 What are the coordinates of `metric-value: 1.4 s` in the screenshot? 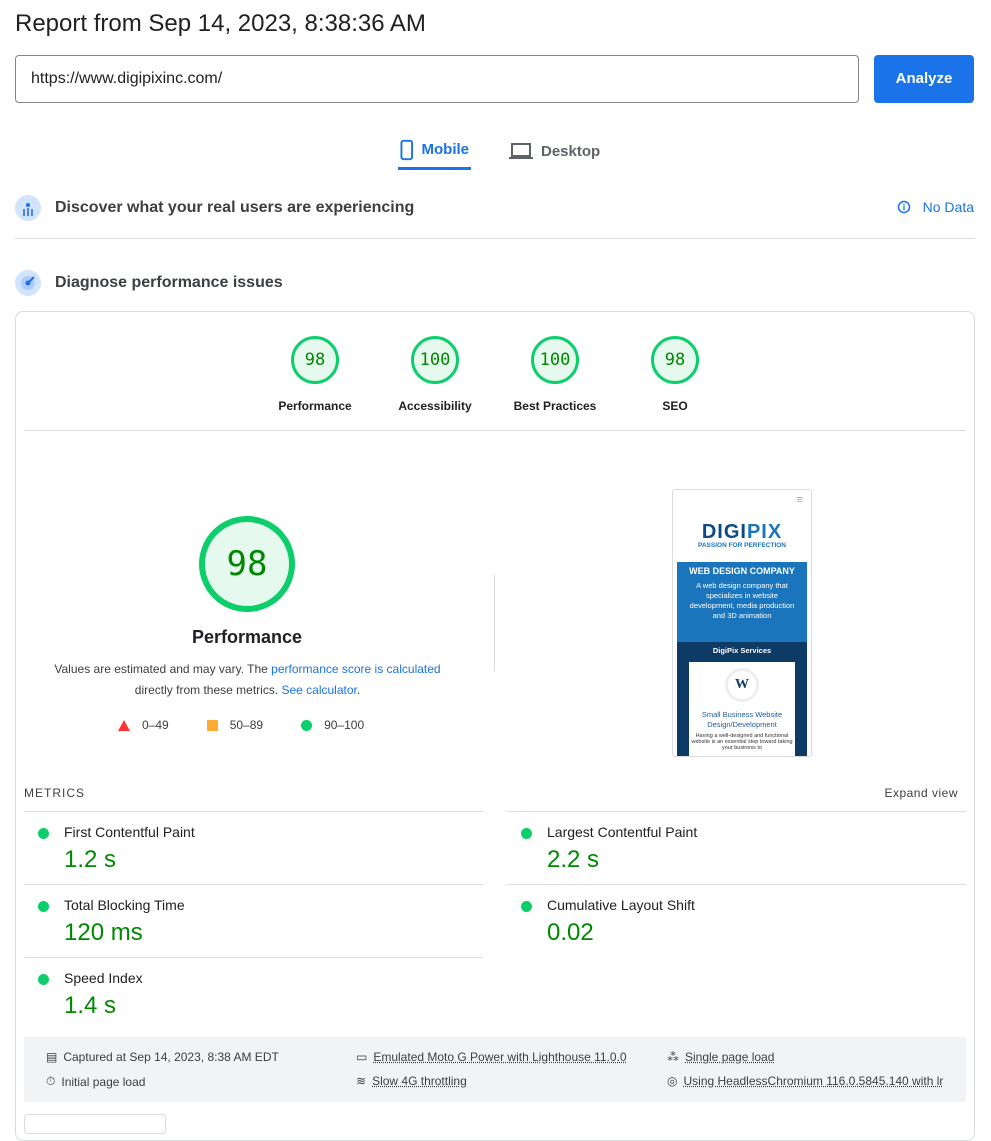 It's located at (90, 1005).